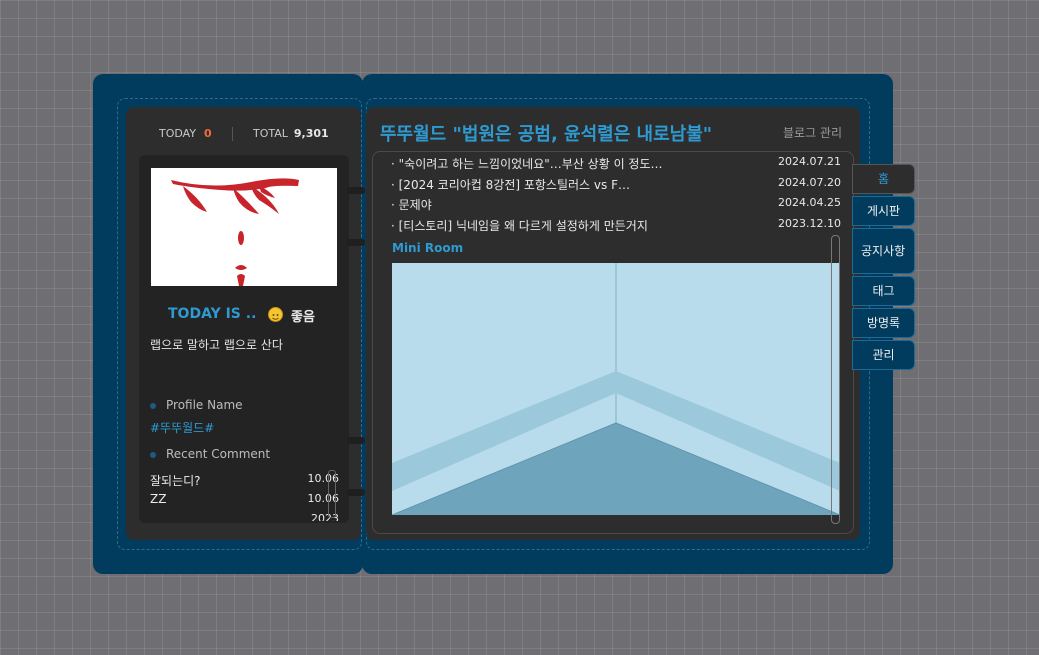  I want to click on profile-name-label: Profile Name, so click(204, 405).